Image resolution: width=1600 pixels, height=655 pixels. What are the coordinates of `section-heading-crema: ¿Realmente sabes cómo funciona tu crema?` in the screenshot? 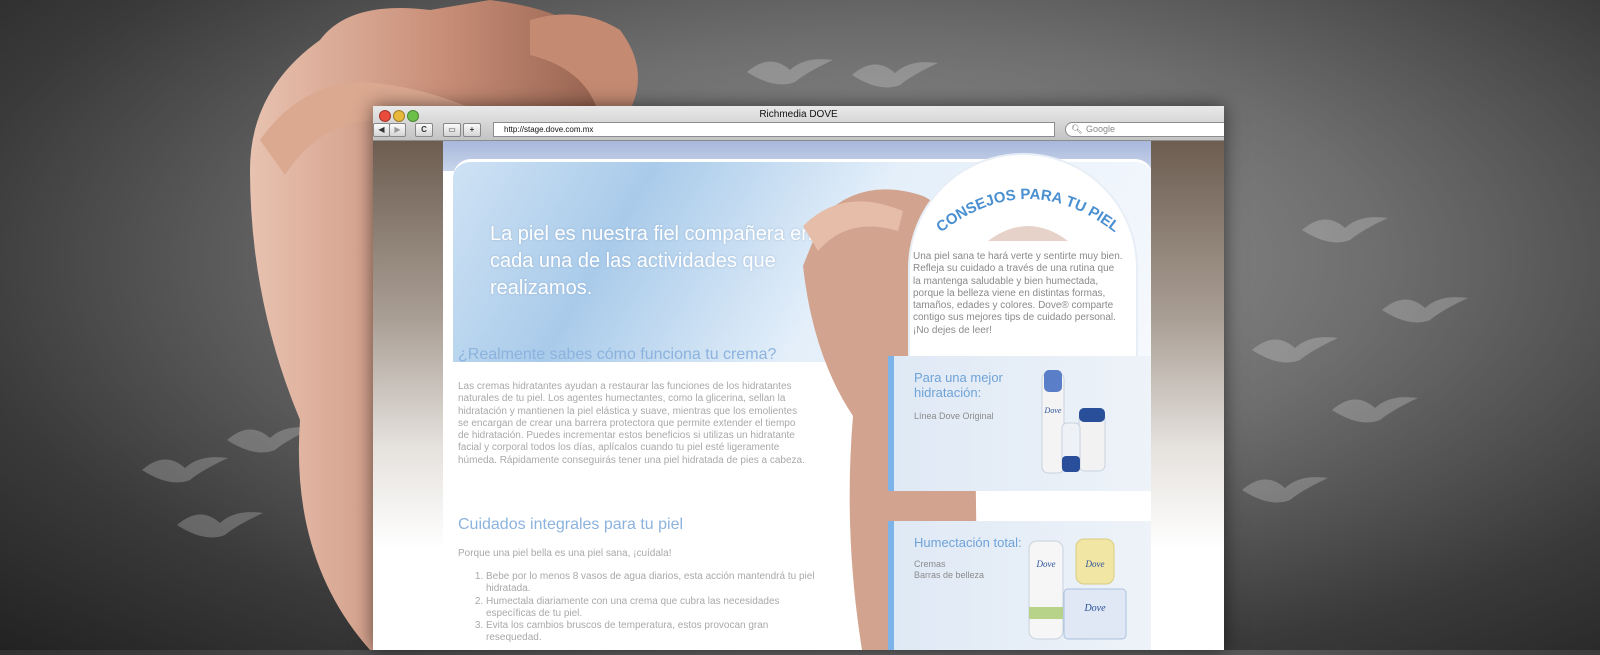 It's located at (617, 354).